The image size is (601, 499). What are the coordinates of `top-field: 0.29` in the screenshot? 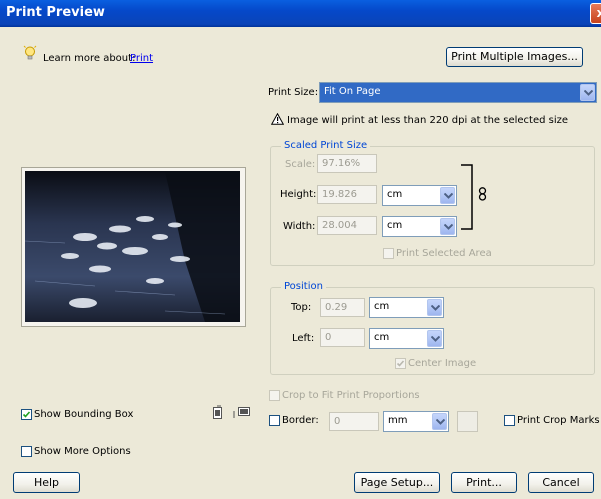 It's located at (342, 307).